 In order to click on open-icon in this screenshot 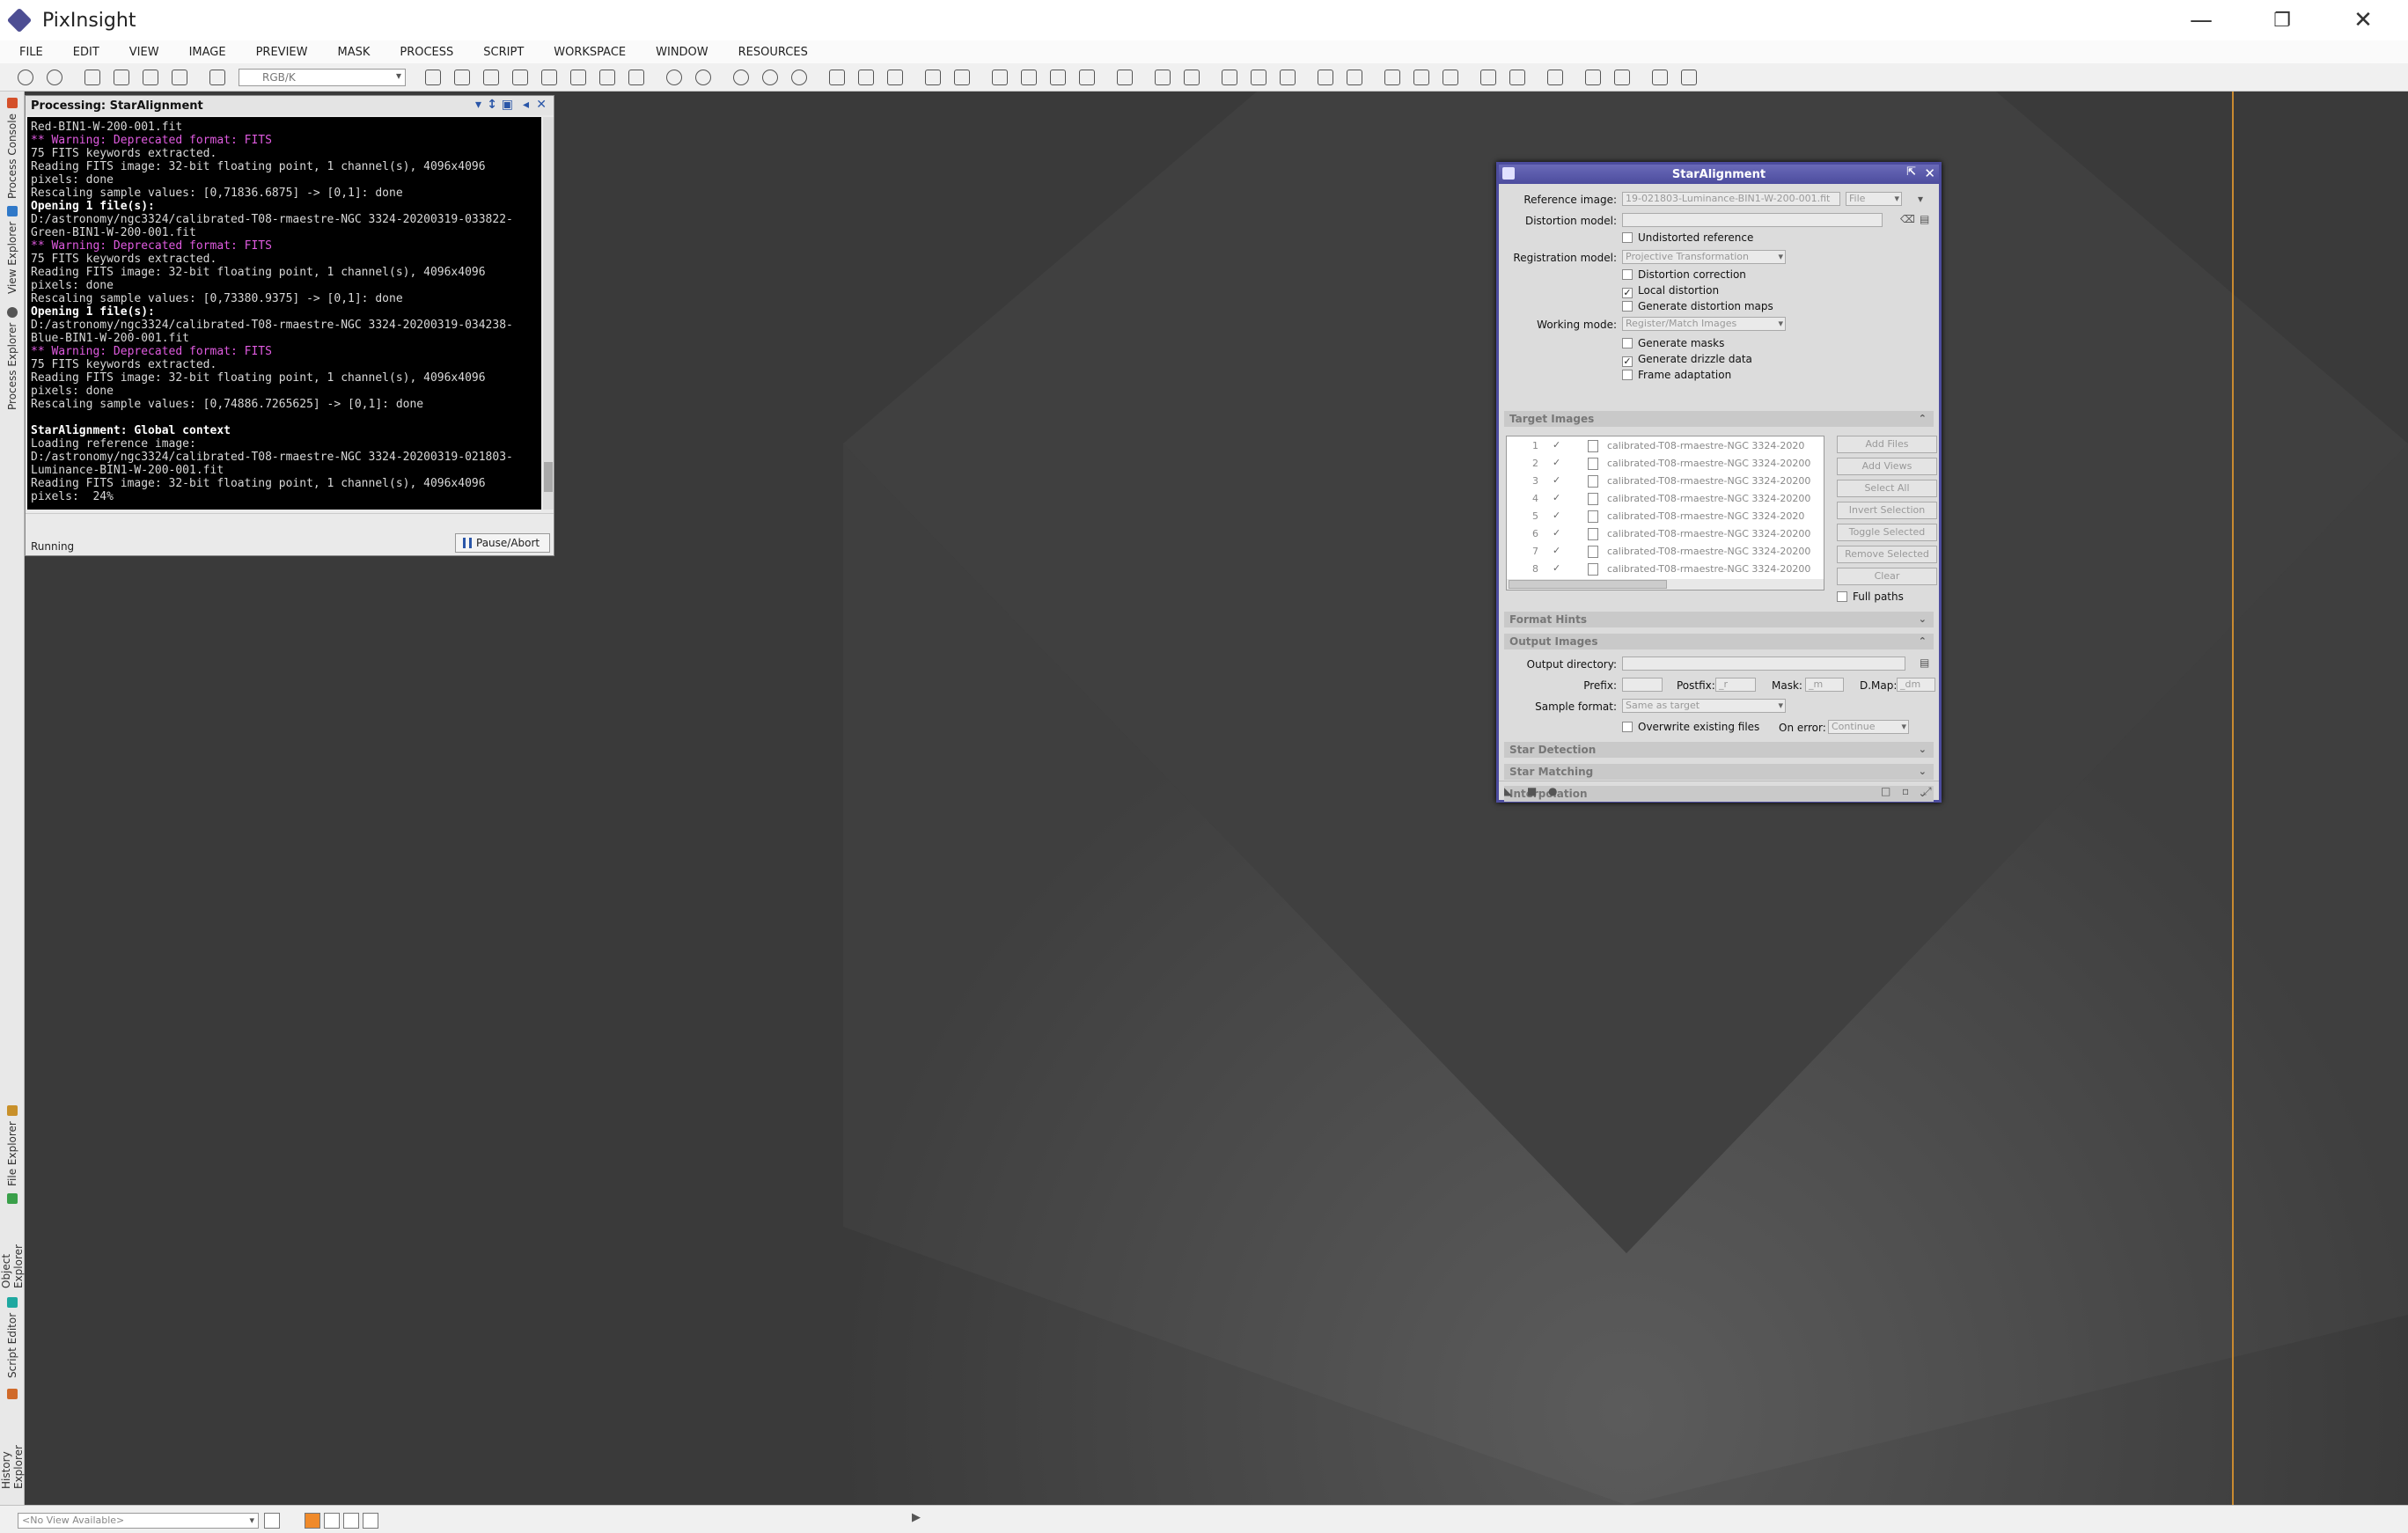, I will do `click(121, 77)`.